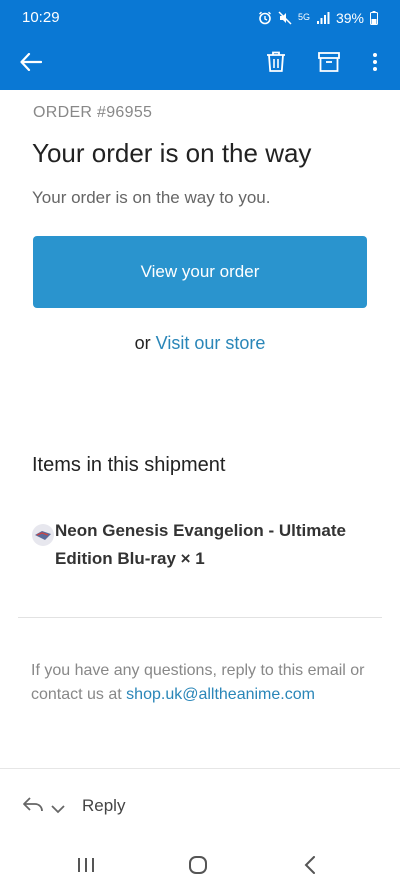  Describe the element at coordinates (349, 17) in the screenshot. I see `battery-percent: 39%` at that location.